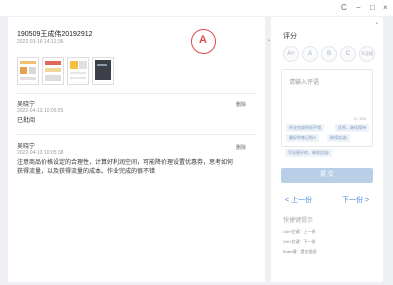 Image resolution: width=393 pixels, height=285 pixels. What do you see at coordinates (310, 54) in the screenshot?
I see `grade-option-a: A` at bounding box center [310, 54].